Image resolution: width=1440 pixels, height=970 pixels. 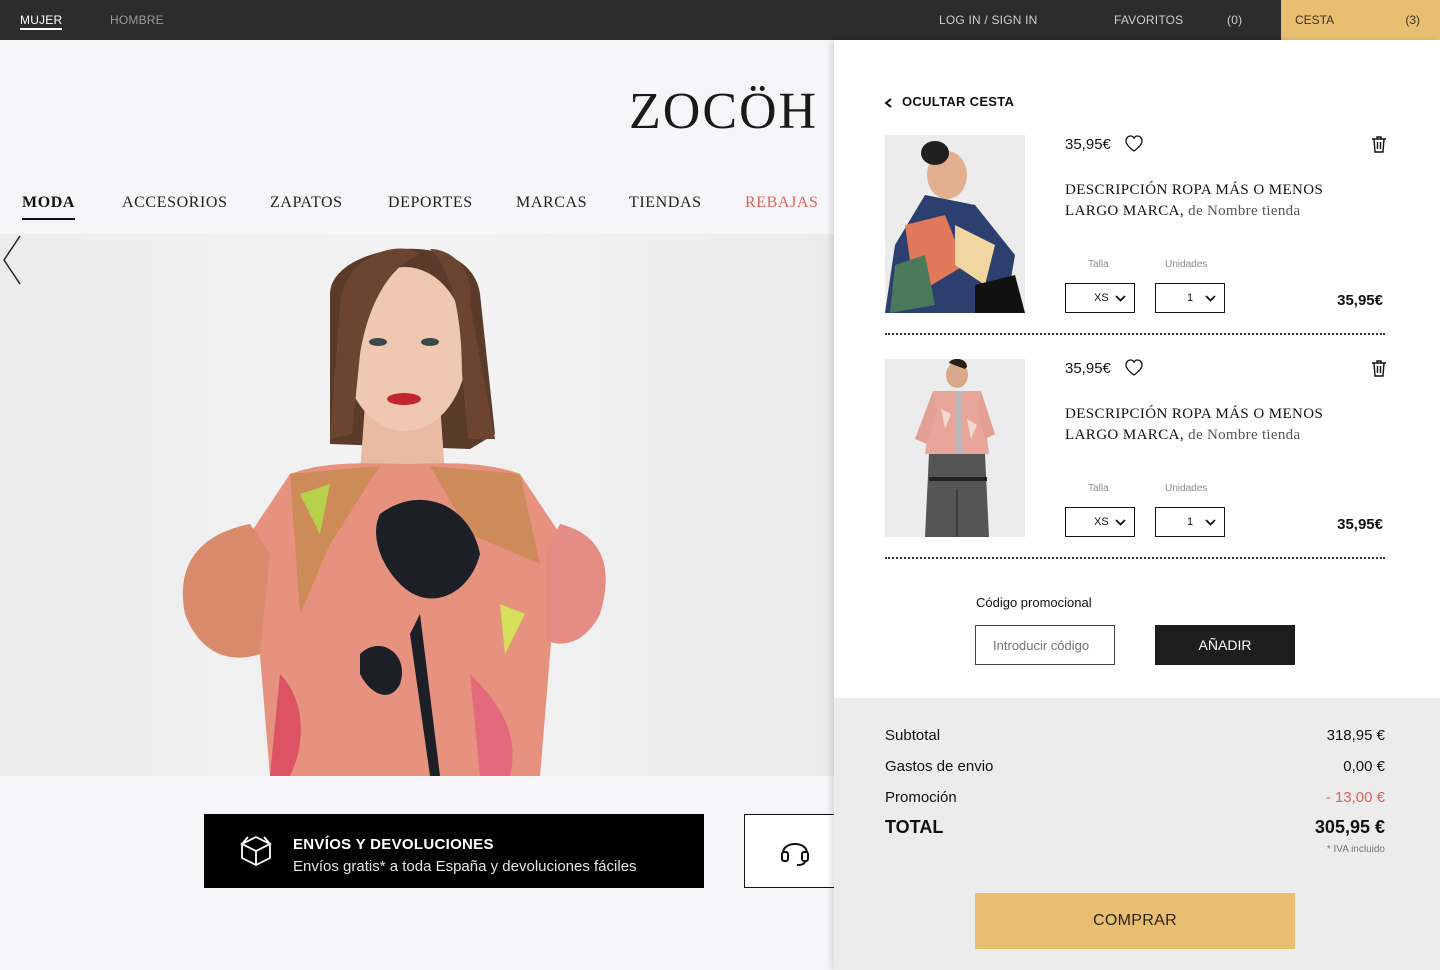 I want to click on shipping-cost-value: 0,00 €, so click(x=1364, y=766).